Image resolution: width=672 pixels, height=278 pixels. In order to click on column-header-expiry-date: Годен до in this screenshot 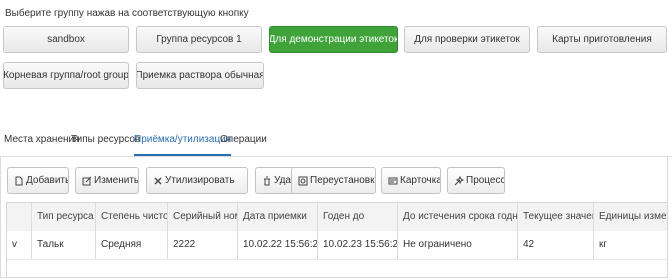, I will do `click(357, 217)`.